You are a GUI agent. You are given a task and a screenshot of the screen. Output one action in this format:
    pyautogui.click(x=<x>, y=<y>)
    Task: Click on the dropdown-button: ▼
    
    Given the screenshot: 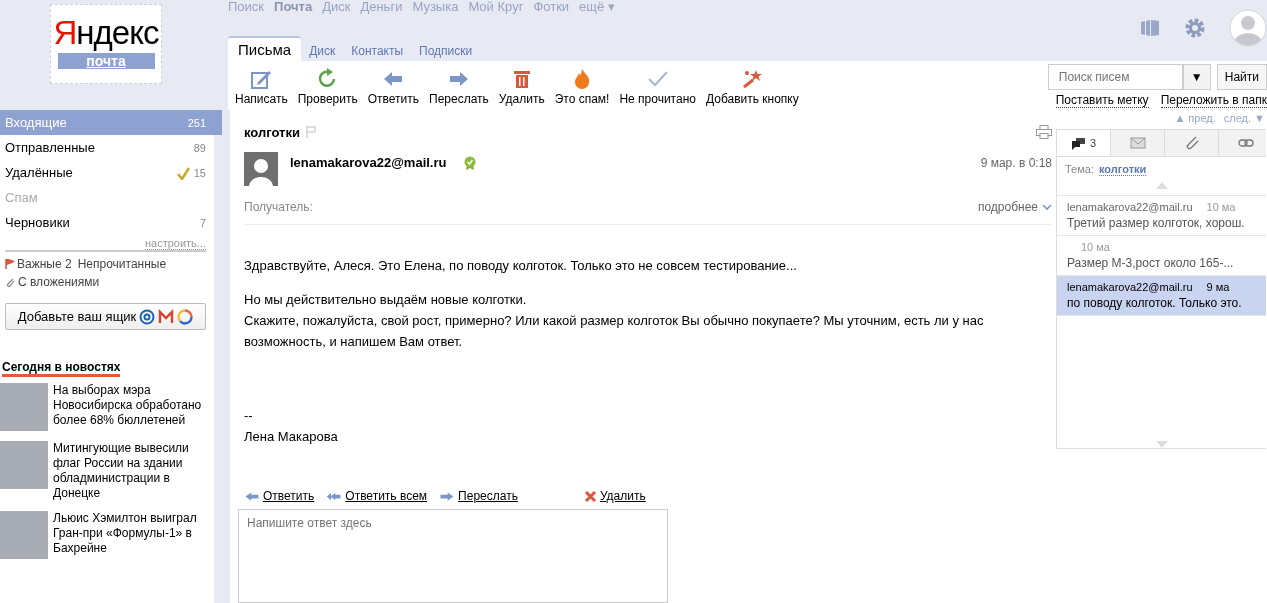 What is the action you would take?
    pyautogui.click(x=1196, y=77)
    